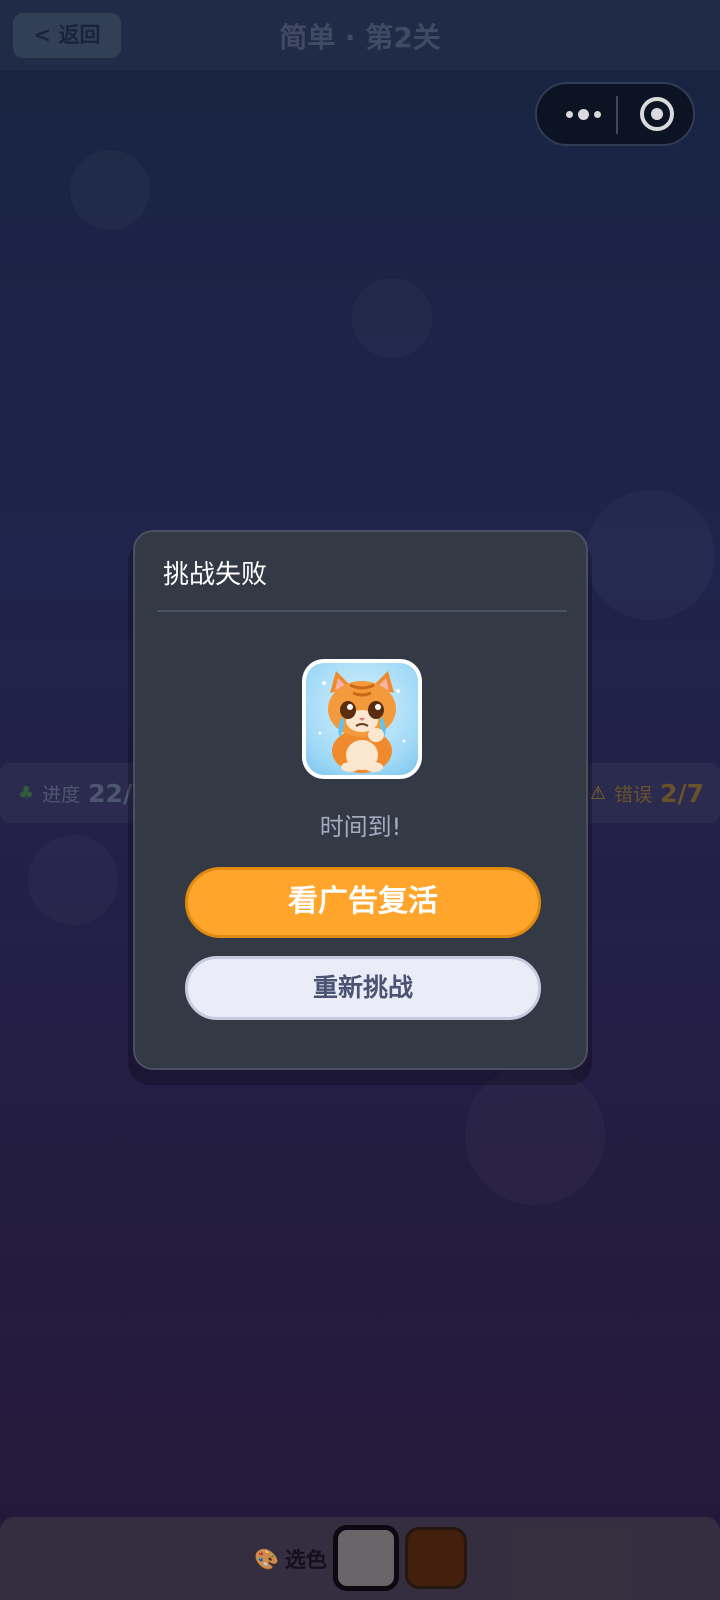  I want to click on retry-button: 重新挑战, so click(363, 988).